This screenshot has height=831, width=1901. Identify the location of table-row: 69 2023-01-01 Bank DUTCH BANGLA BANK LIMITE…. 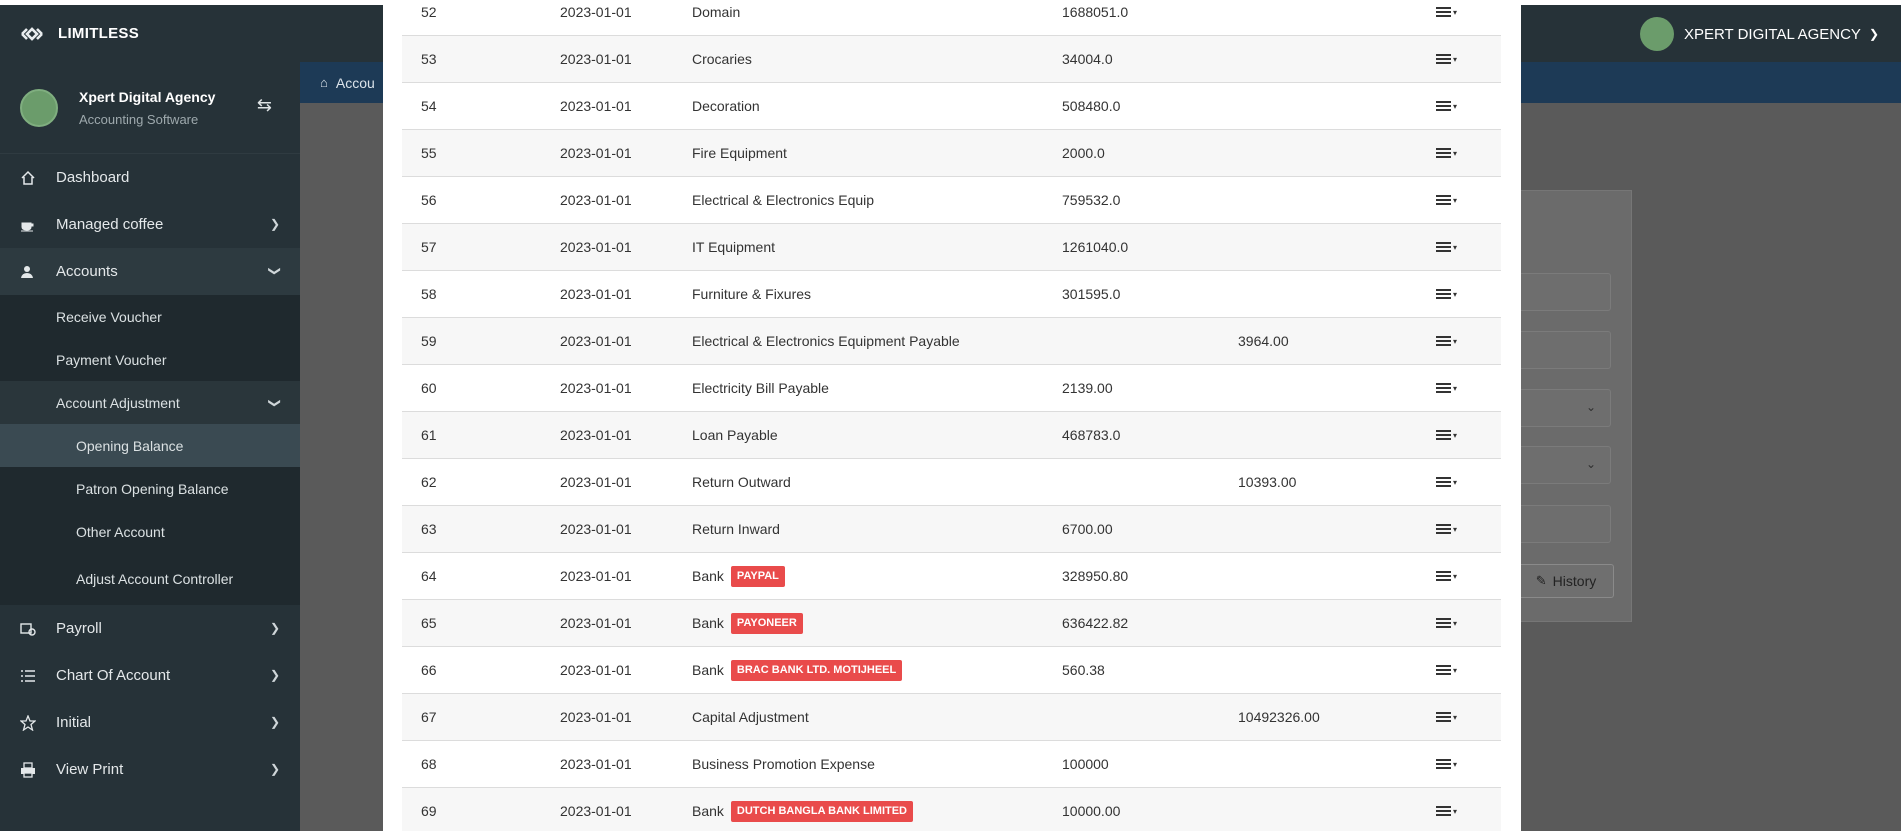
(951, 809).